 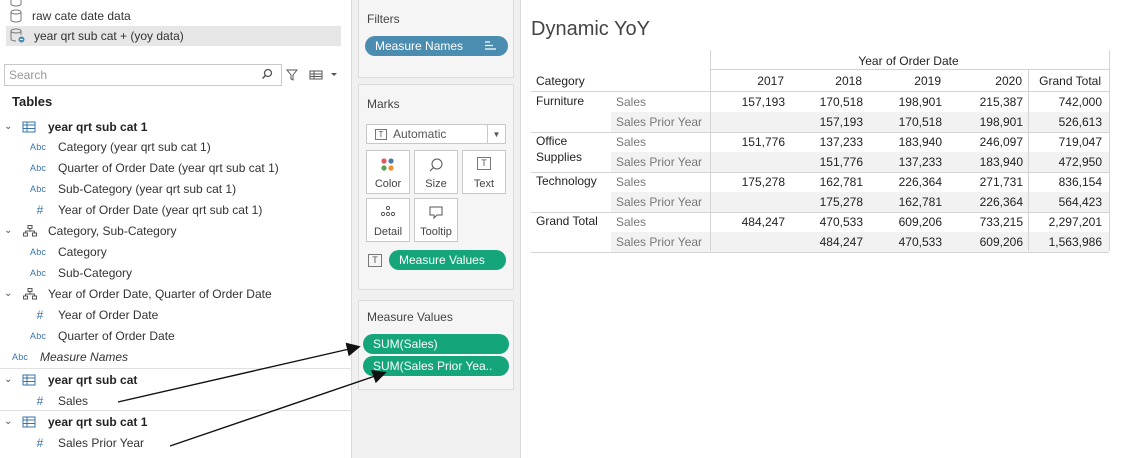 I want to click on prior-year-value-cell: 526,613, so click(x=1080, y=122).